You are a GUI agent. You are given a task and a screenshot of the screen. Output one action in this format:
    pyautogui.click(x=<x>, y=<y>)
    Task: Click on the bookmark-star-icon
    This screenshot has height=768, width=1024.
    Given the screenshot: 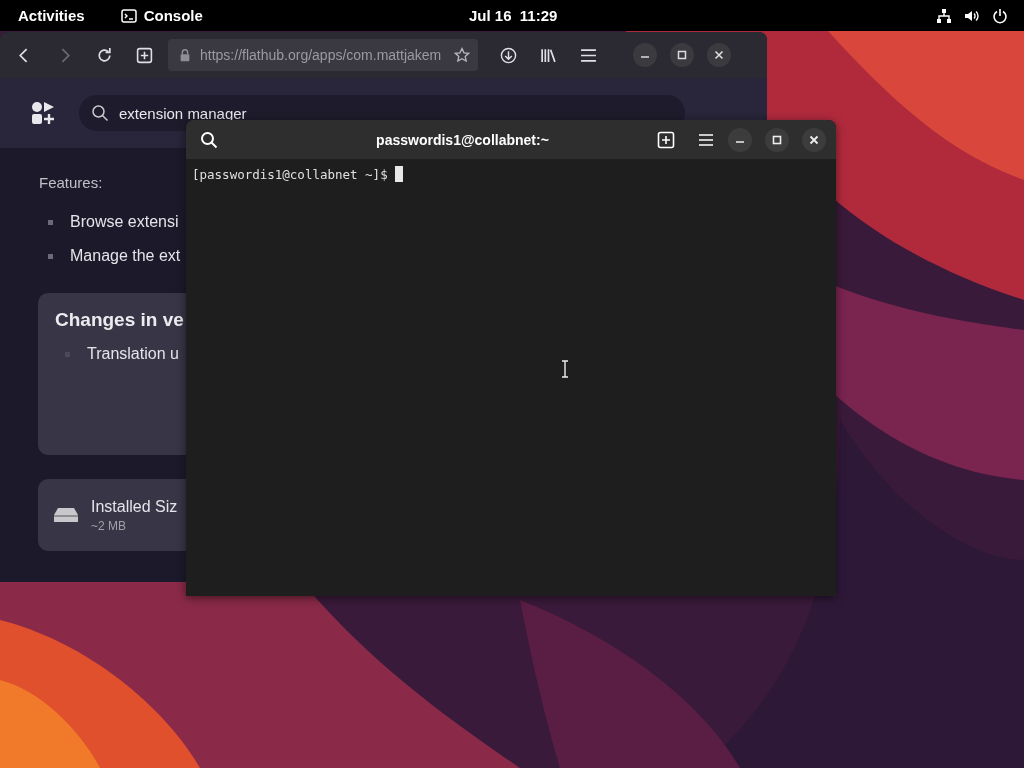 What is the action you would take?
    pyautogui.click(x=462, y=55)
    